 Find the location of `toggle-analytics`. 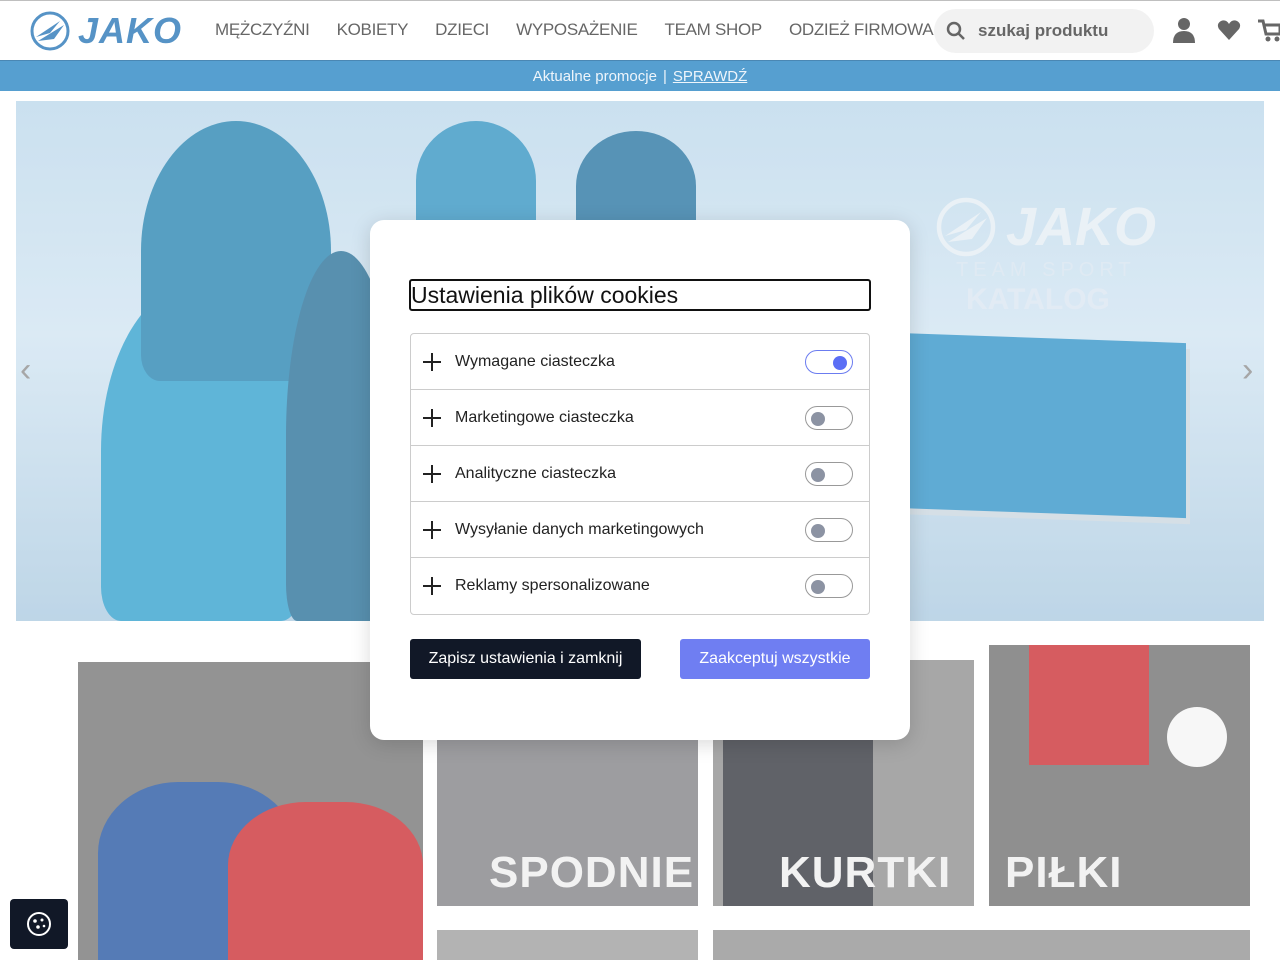

toggle-analytics is located at coordinates (829, 473).